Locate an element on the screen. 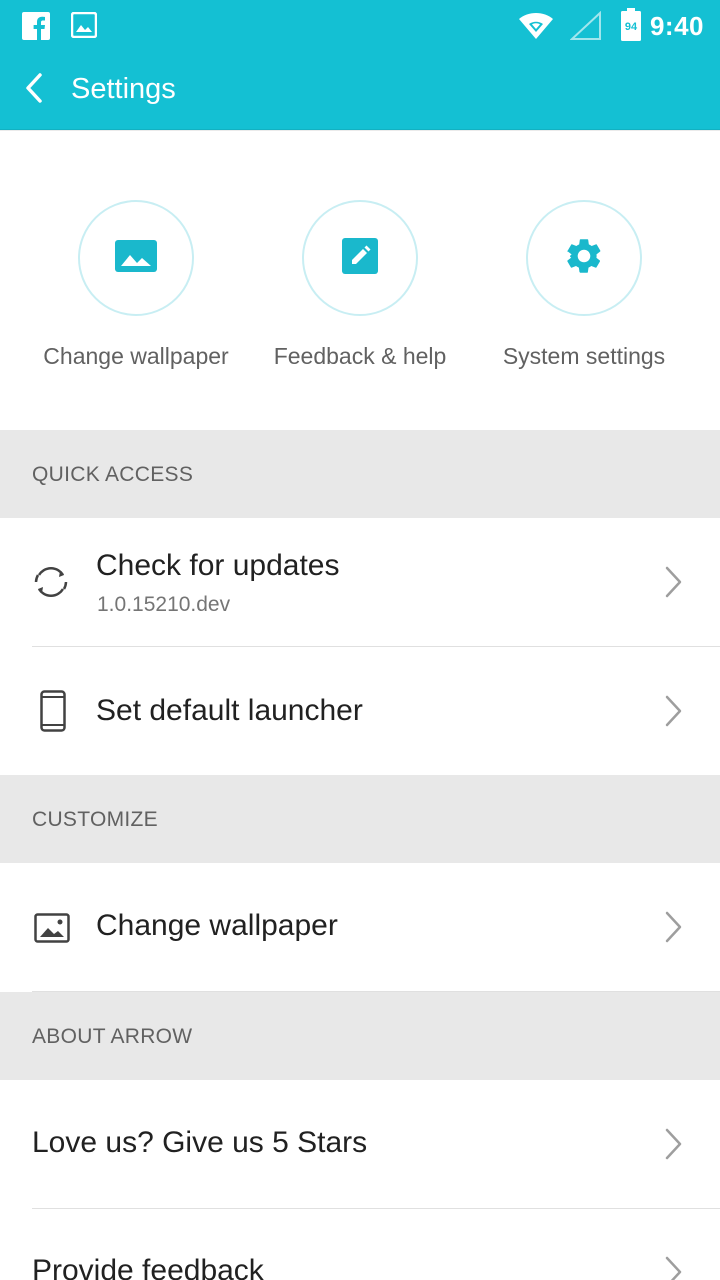 This screenshot has width=720, height=1280. phone-icon is located at coordinates (53, 713).